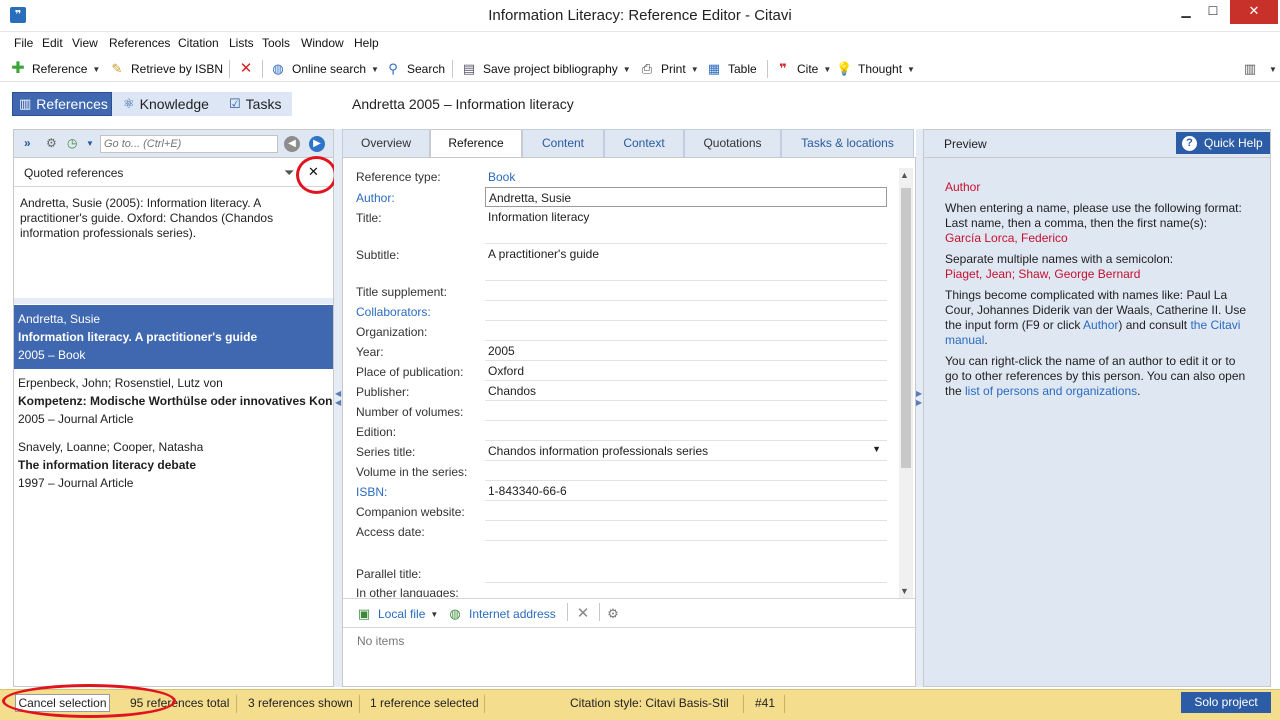 The height and width of the screenshot is (720, 1280). Describe the element at coordinates (338, 398) in the screenshot. I see `collapse-arrow-icon: ◀ ◀` at that location.